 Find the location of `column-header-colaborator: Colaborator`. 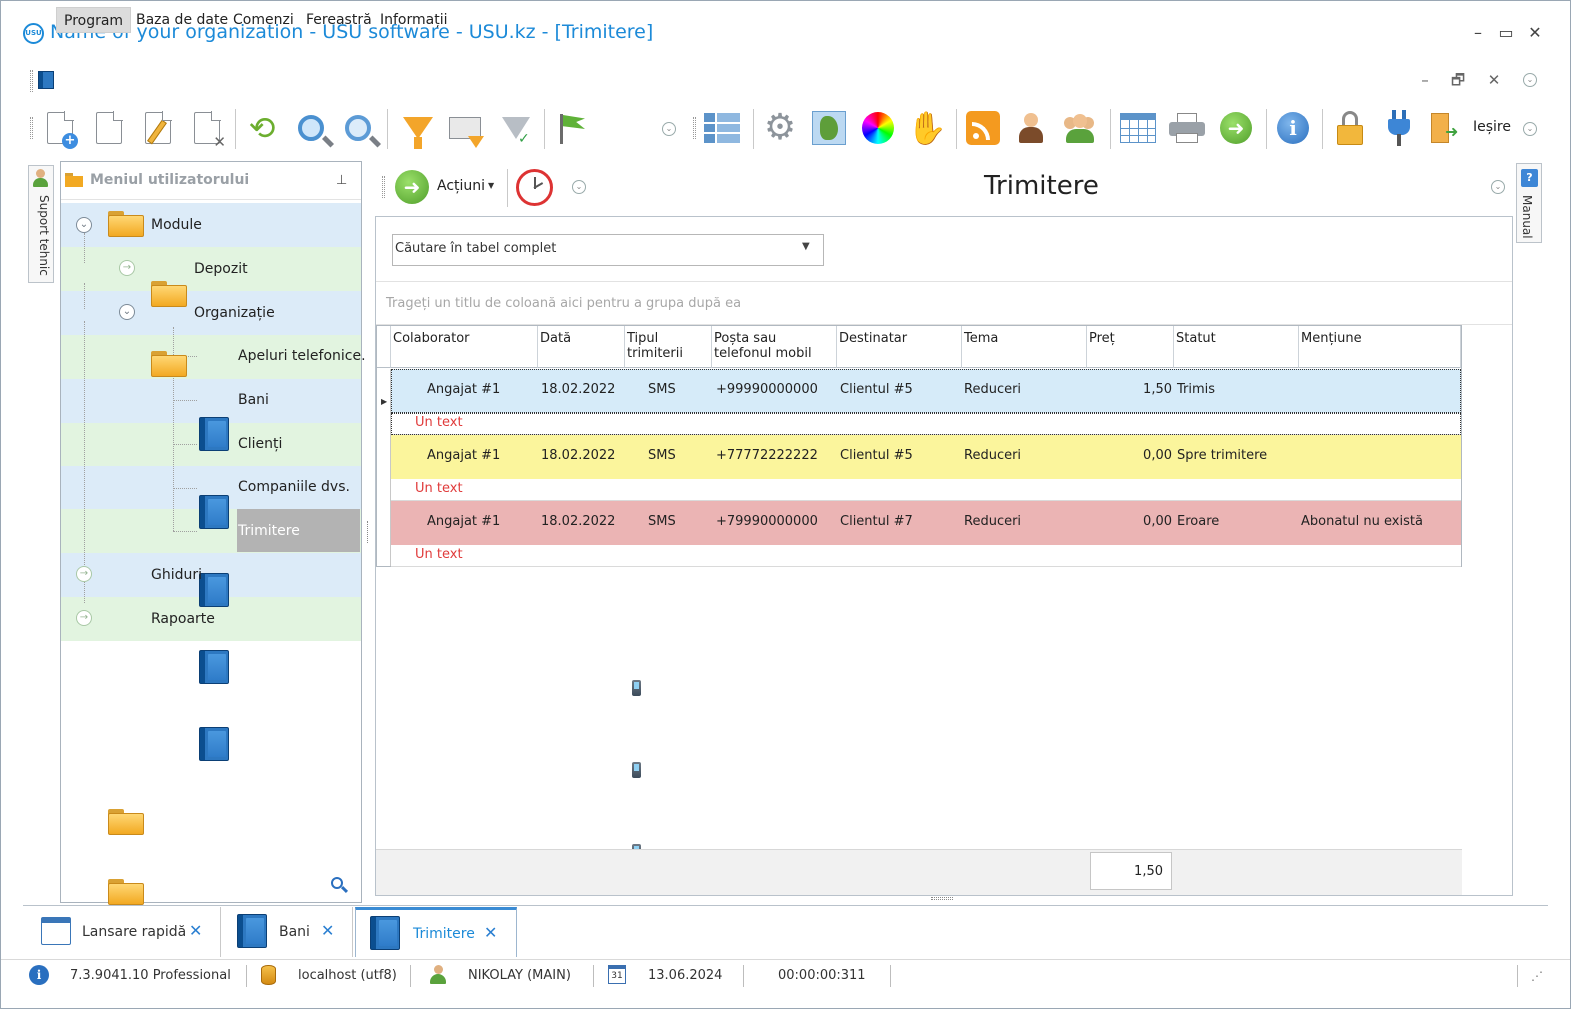

column-header-colaborator: Colaborator is located at coordinates (464, 347).